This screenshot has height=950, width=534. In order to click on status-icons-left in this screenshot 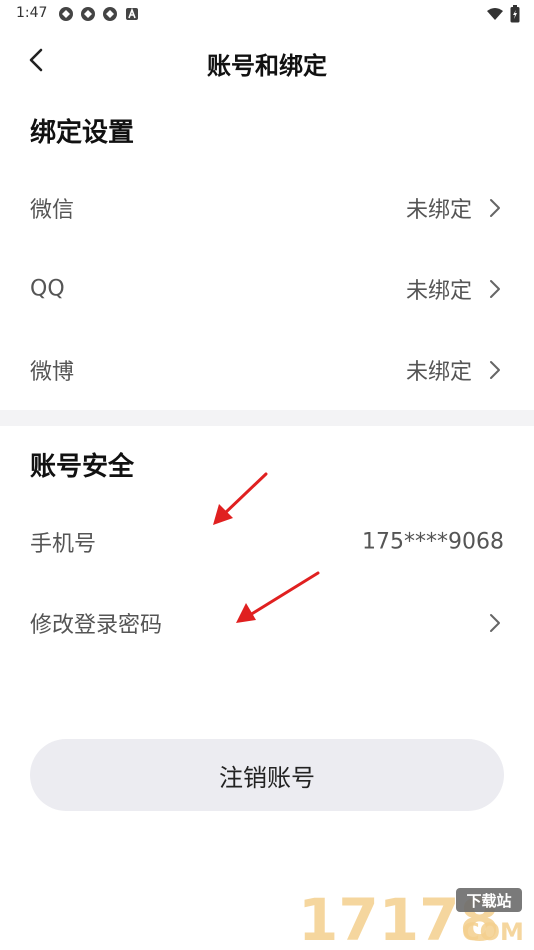, I will do `click(99, 14)`.